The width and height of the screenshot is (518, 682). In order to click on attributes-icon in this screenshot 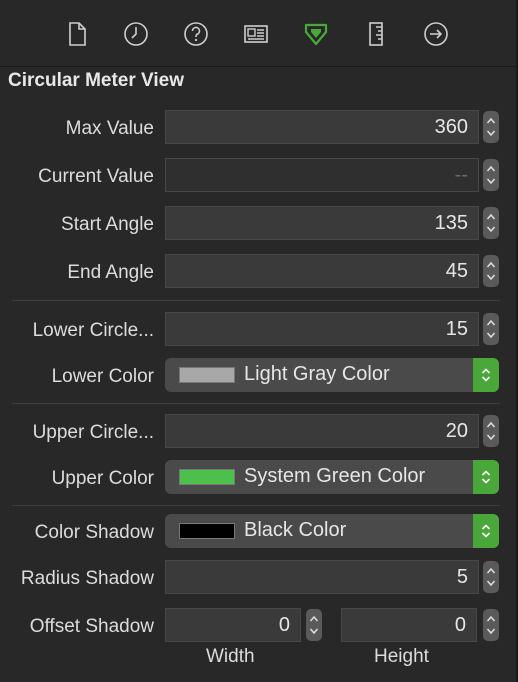, I will do `click(316, 34)`.